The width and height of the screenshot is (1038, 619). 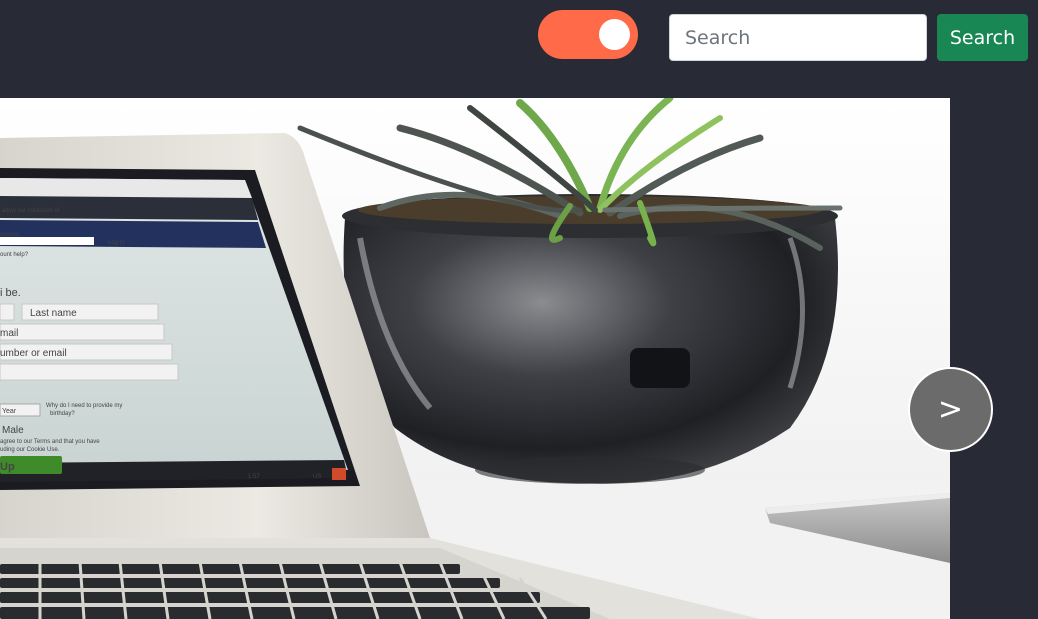 I want to click on search-button: Search, so click(x=982, y=37).